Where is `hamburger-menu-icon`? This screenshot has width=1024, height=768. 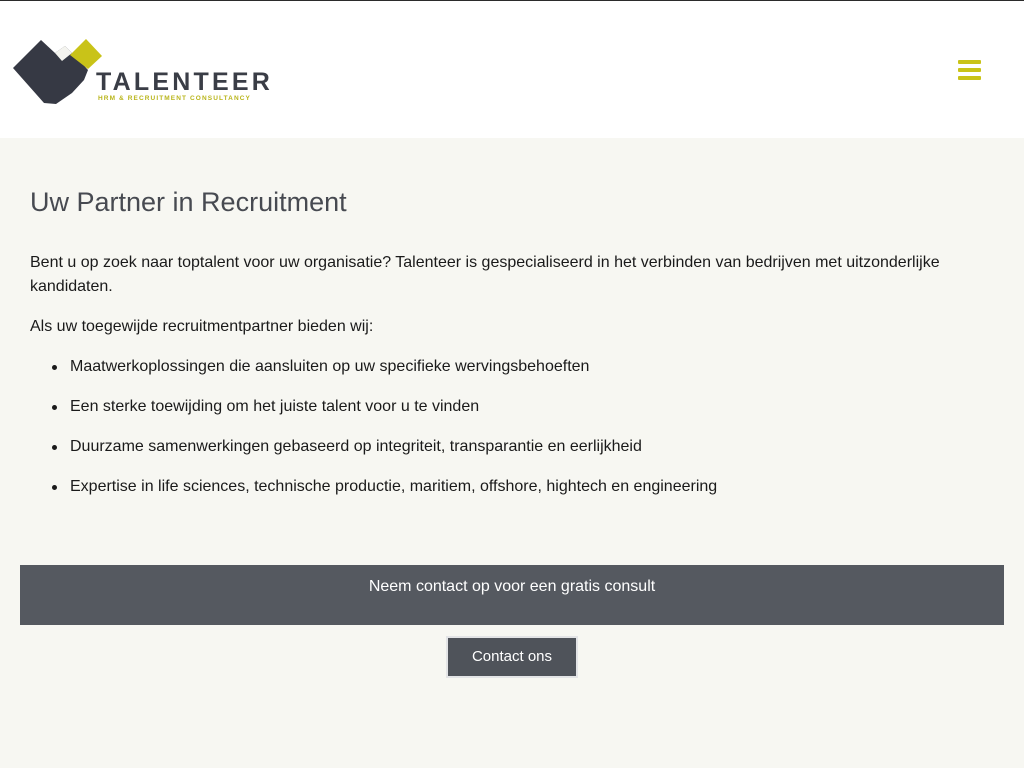 hamburger-menu-icon is located at coordinates (970, 71).